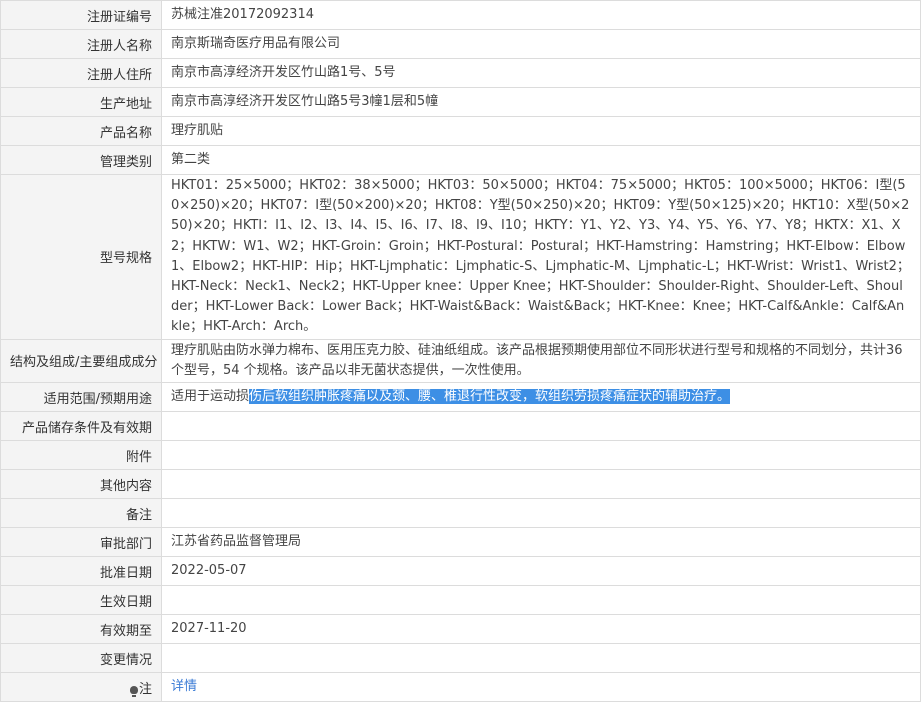 The height and width of the screenshot is (702, 921). I want to click on field-label: 生效日期, so click(81, 600).